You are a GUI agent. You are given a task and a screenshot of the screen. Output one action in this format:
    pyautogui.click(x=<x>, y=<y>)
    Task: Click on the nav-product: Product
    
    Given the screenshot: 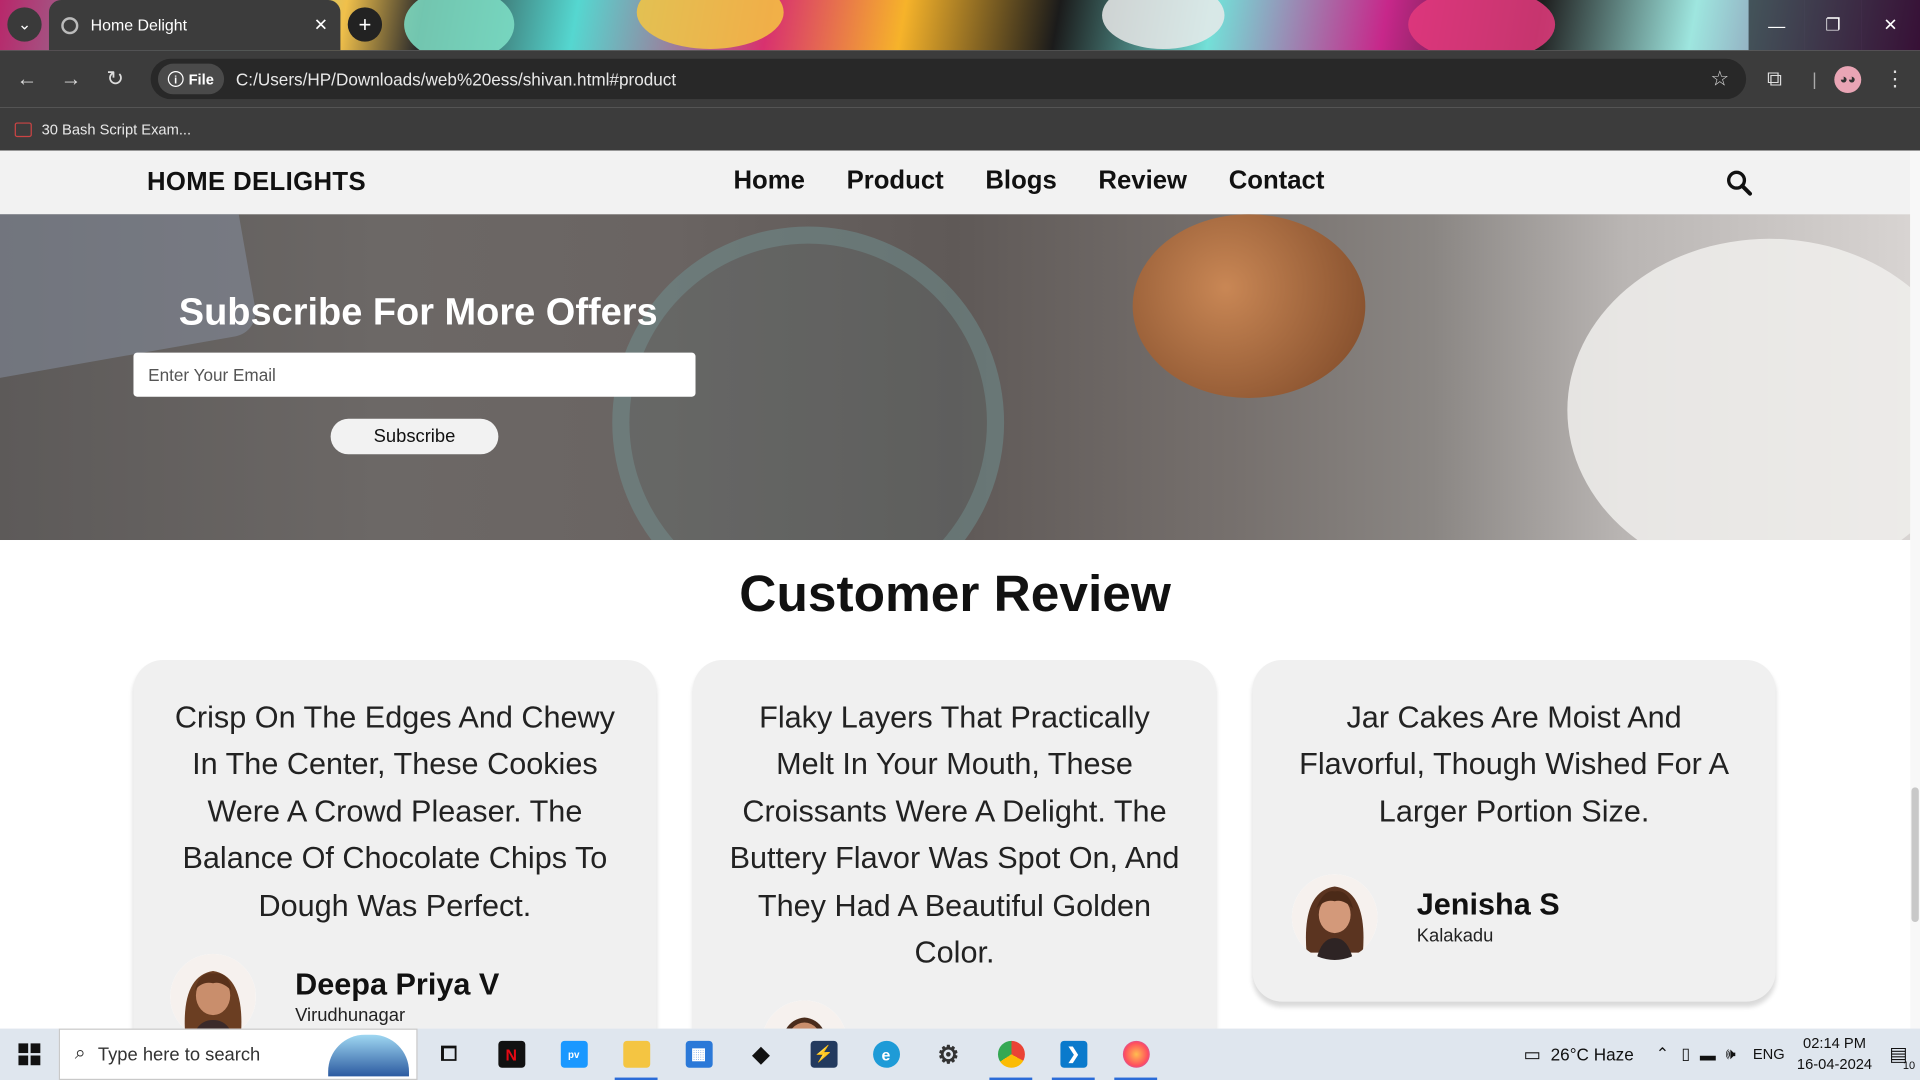 What is the action you would take?
    pyautogui.click(x=895, y=181)
    